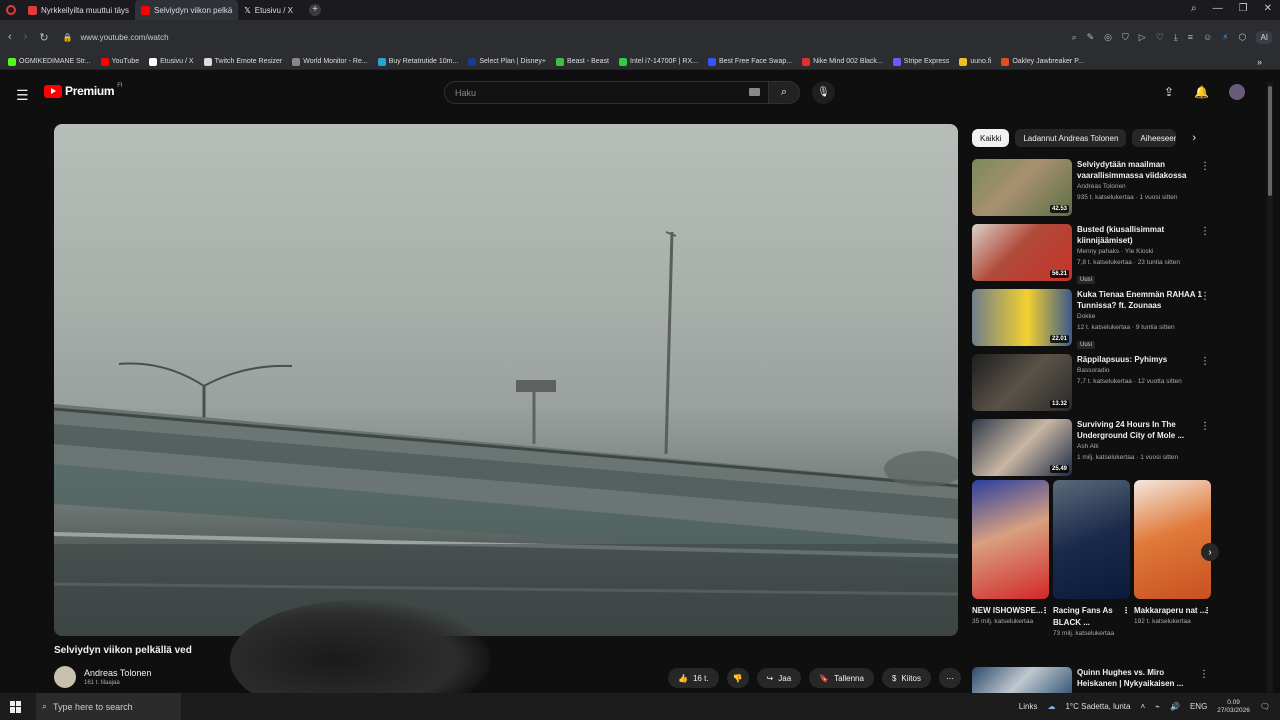 This screenshot has width=1280, height=720. I want to click on taskbar-search: ⌕ Type here to search, so click(108, 706).